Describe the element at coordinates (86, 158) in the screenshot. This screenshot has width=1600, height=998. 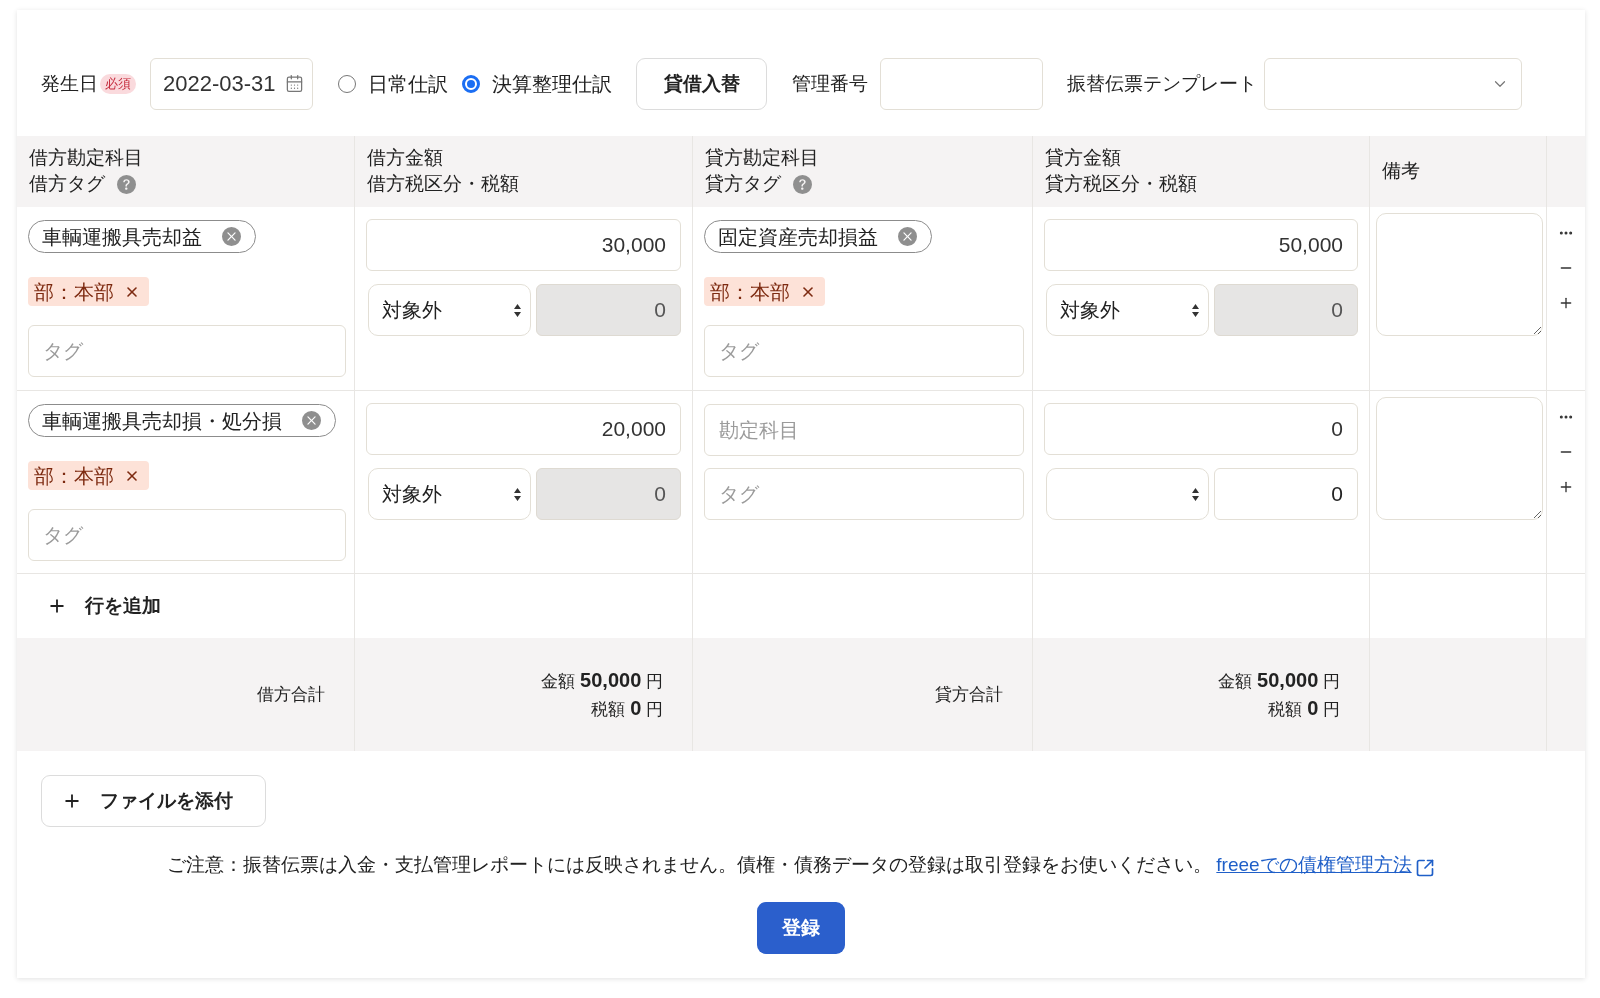
I see `column-header: 借方勘定科目` at that location.